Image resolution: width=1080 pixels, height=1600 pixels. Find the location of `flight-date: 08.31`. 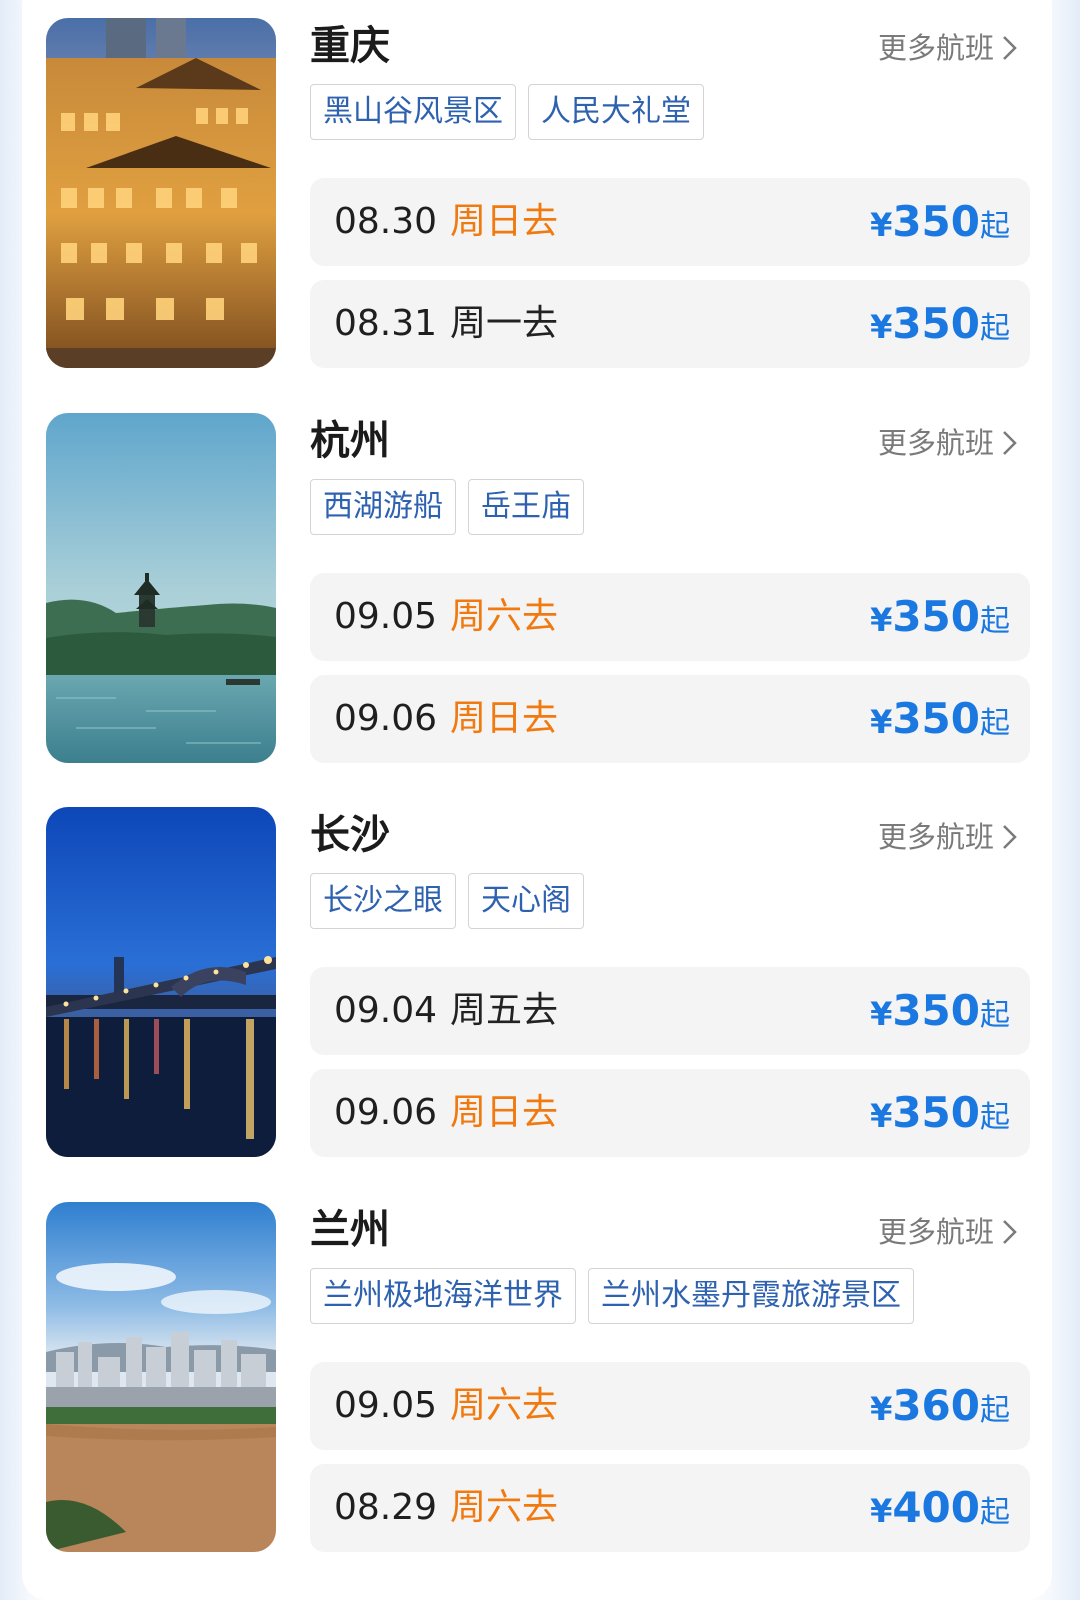

flight-date: 08.31 is located at coordinates (386, 323).